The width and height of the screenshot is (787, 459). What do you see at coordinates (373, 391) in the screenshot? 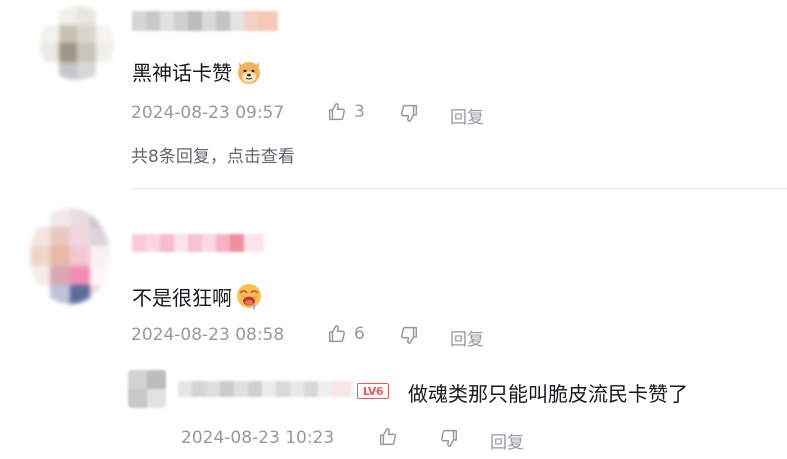
I see `level-badge: LV6` at bounding box center [373, 391].